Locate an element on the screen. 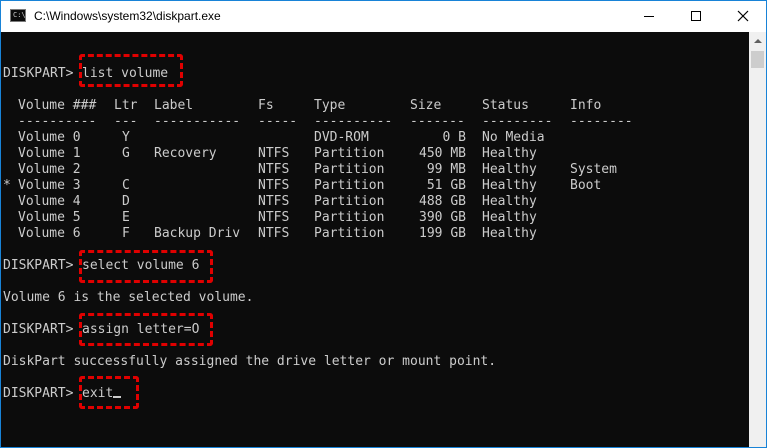  minimize-icon is located at coordinates (649, 16).